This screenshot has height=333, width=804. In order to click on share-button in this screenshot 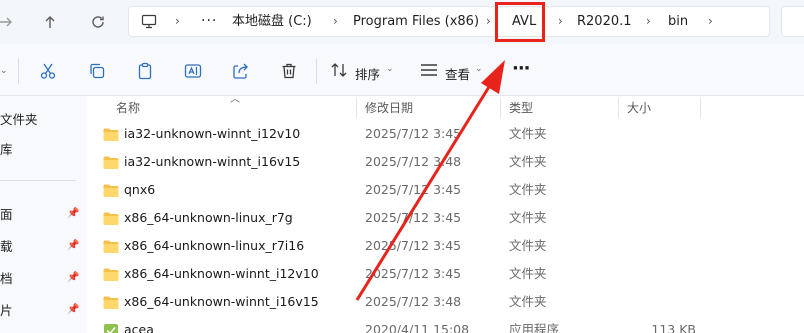, I will do `click(241, 71)`.